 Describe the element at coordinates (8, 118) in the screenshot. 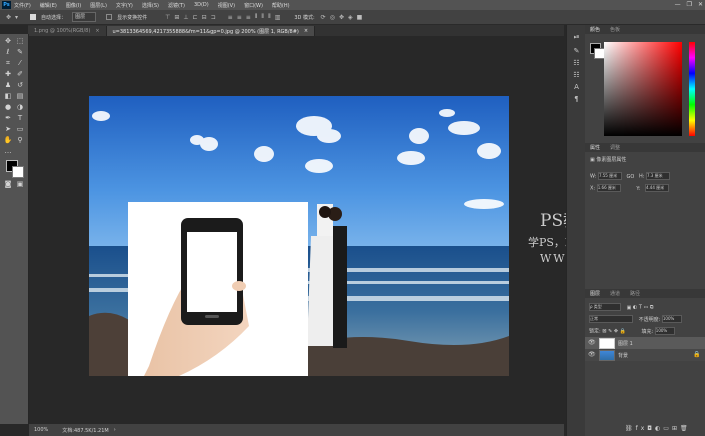

I see `pen-tool-icon: ✒` at that location.